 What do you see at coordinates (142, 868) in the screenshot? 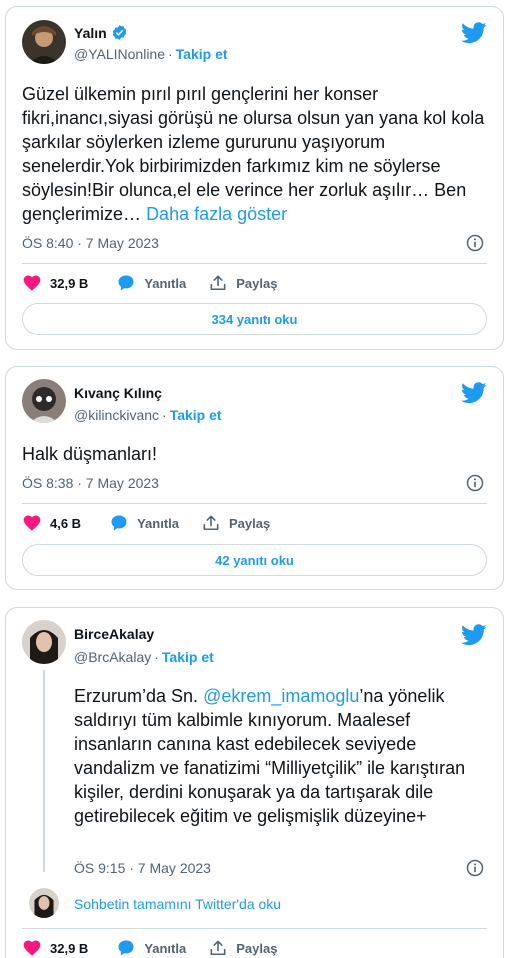
I see `timestamp: ÖS 9:15 · 7 May 2023` at bounding box center [142, 868].